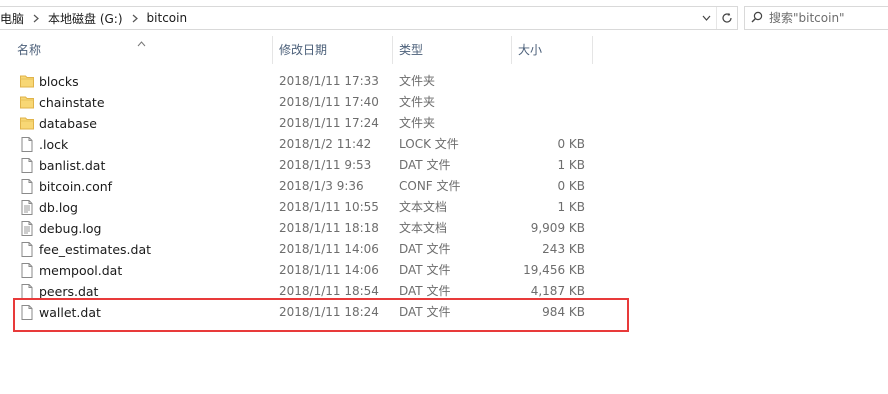  Describe the element at coordinates (321, 186) in the screenshot. I see `file-modified-date: 2018/1/3 9:36` at that location.